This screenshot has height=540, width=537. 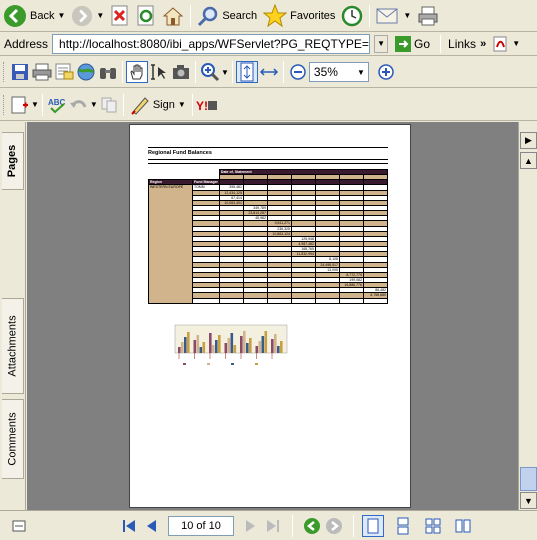 What do you see at coordinates (528, 479) in the screenshot?
I see `scroll-thumb` at bounding box center [528, 479].